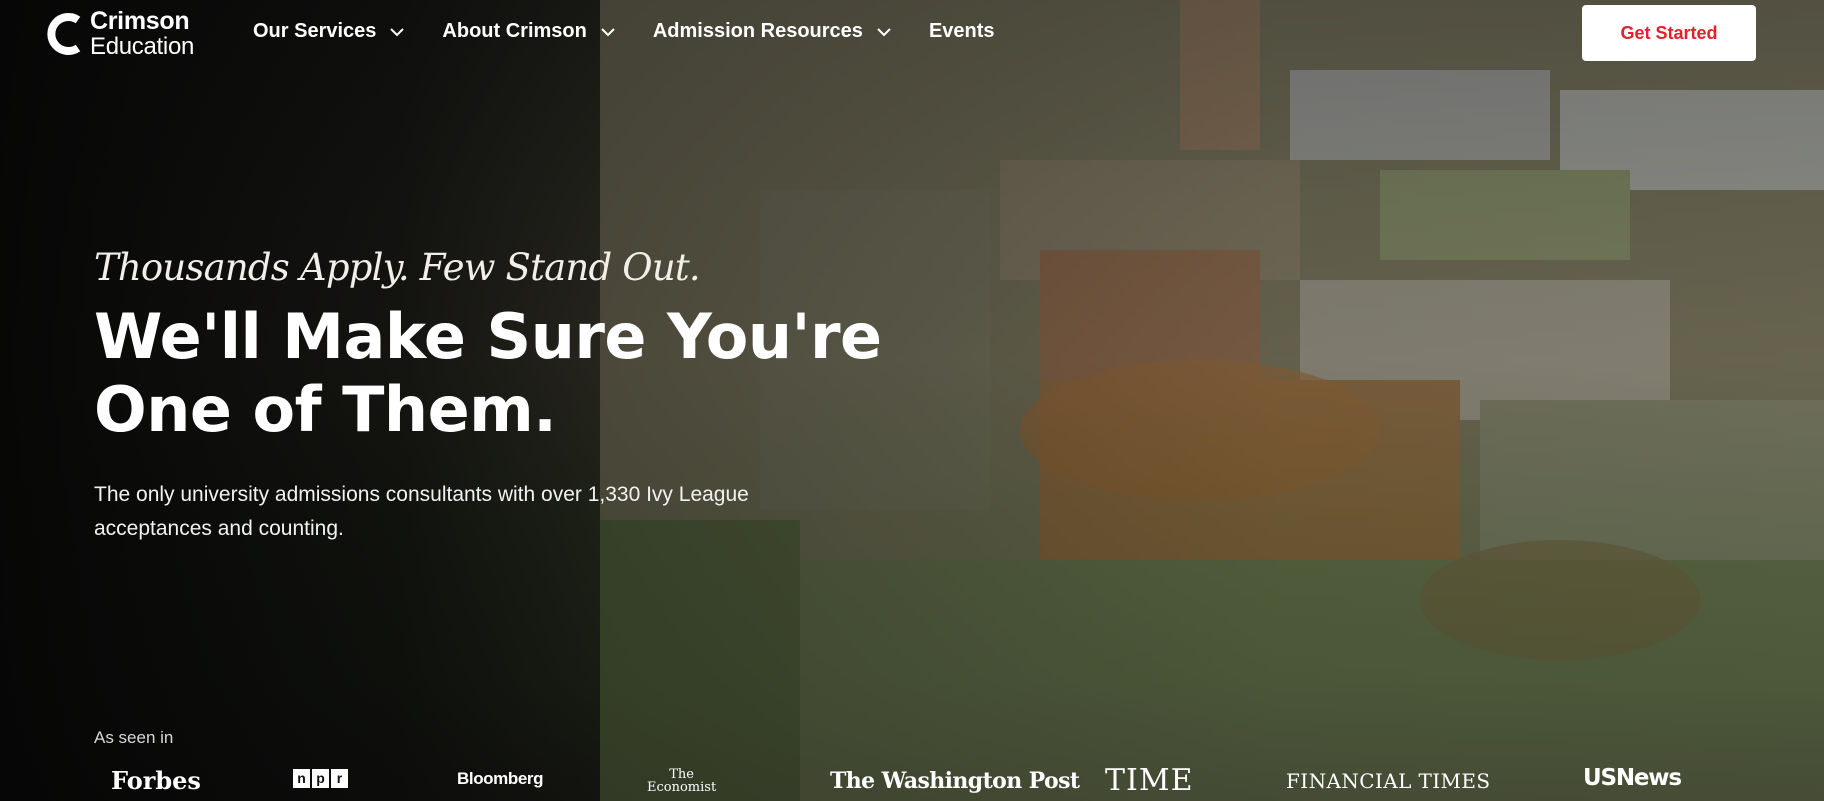  What do you see at coordinates (140, 21) in the screenshot?
I see `brand-name-line1: Crimson` at bounding box center [140, 21].